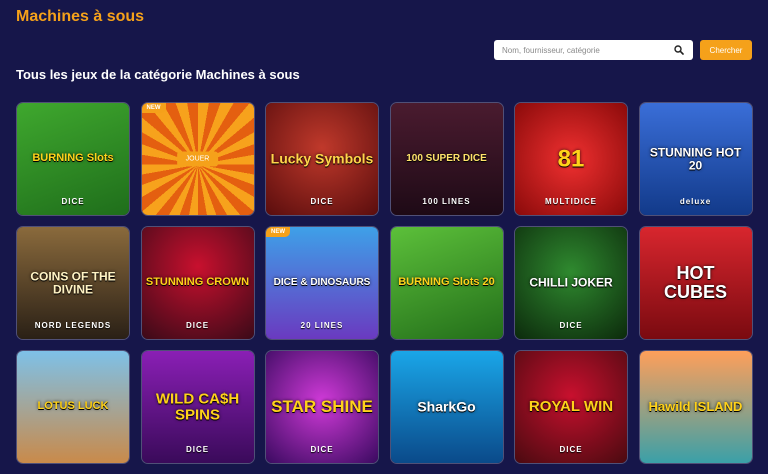  I want to click on game-wild-cash-spins-dice: WILD CA$H SPINS DICE, so click(197, 407).